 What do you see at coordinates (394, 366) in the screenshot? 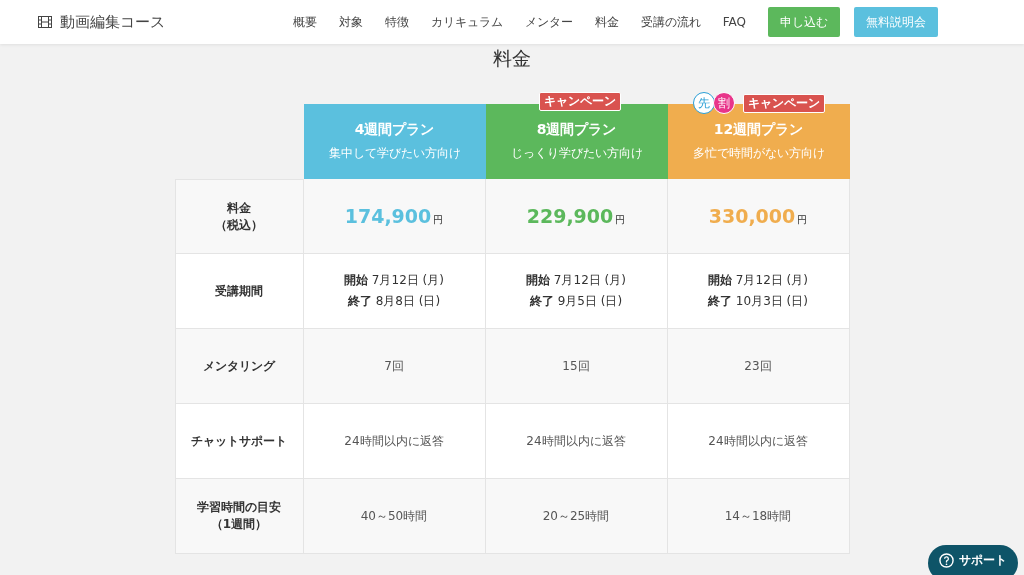
I see `table-cell: 7回` at bounding box center [394, 366].